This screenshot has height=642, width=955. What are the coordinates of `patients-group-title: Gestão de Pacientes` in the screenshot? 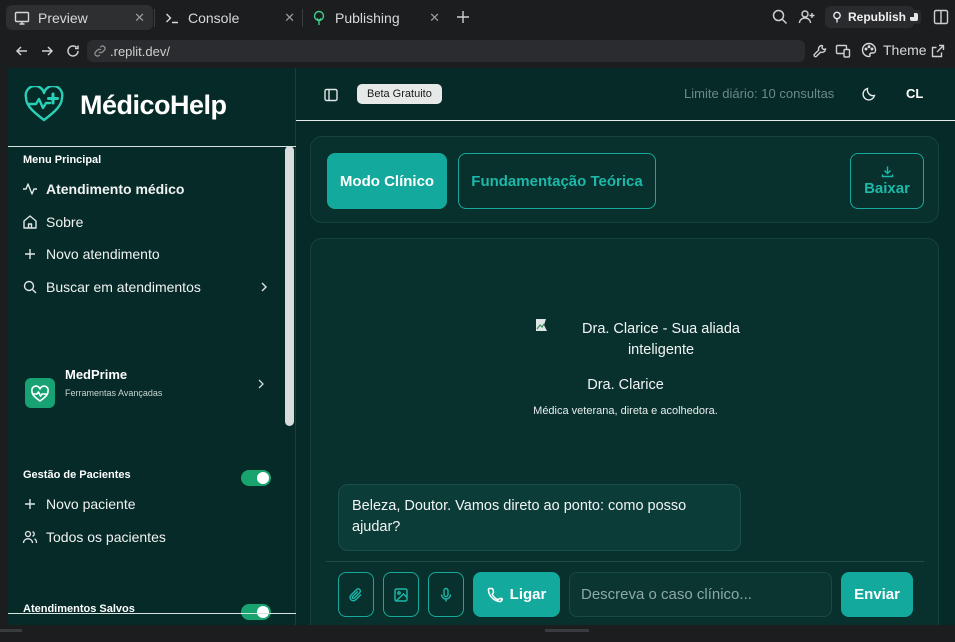 It's located at (77, 475).